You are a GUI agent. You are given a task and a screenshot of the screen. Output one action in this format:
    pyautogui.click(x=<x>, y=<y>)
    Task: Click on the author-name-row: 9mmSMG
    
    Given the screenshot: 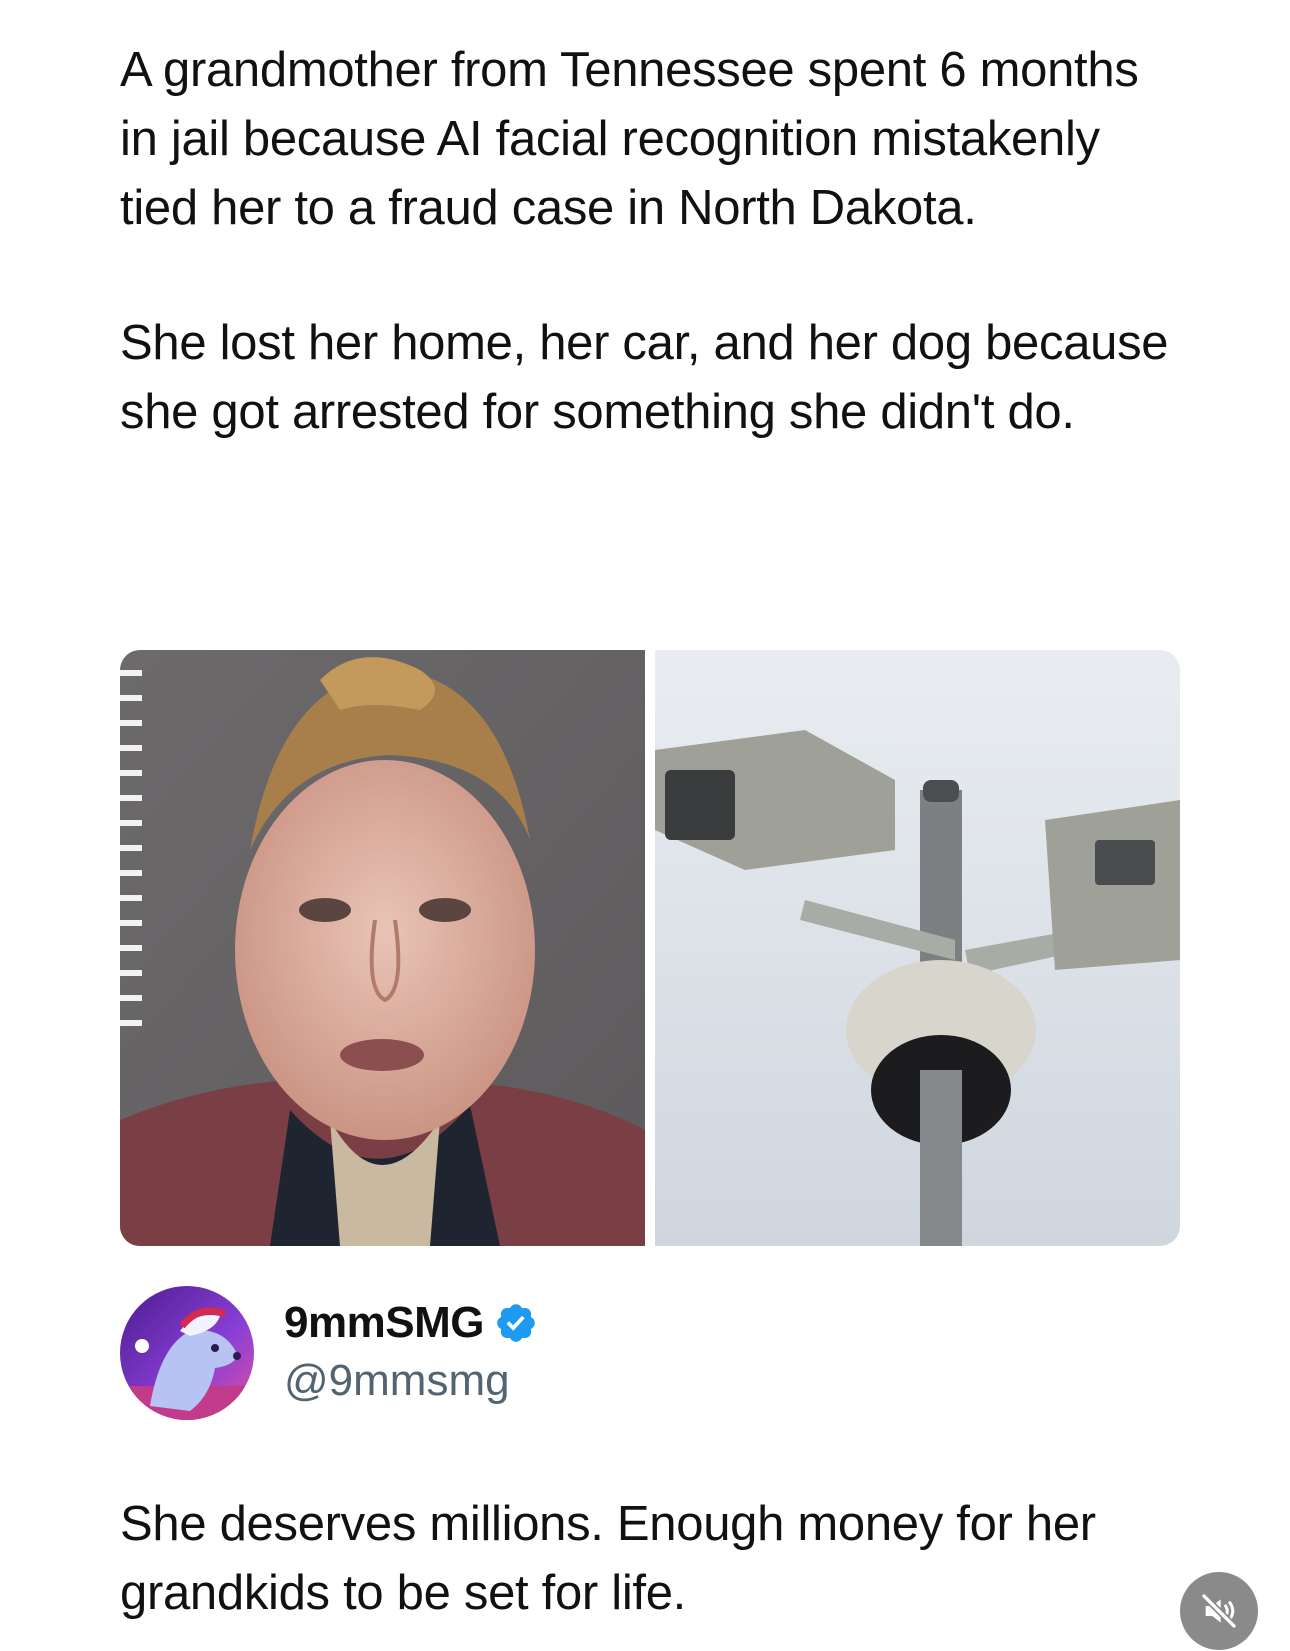 What is the action you would take?
    pyautogui.click(x=411, y=1323)
    